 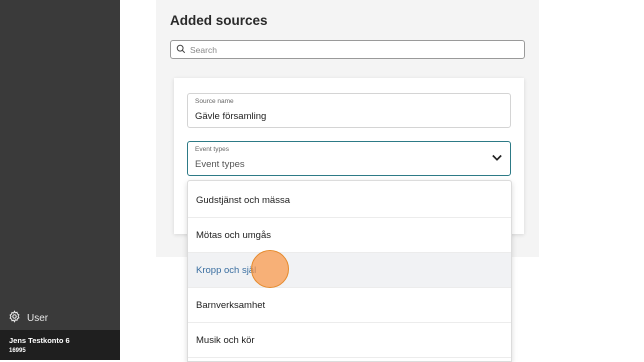 I want to click on search-input, so click(x=350, y=49).